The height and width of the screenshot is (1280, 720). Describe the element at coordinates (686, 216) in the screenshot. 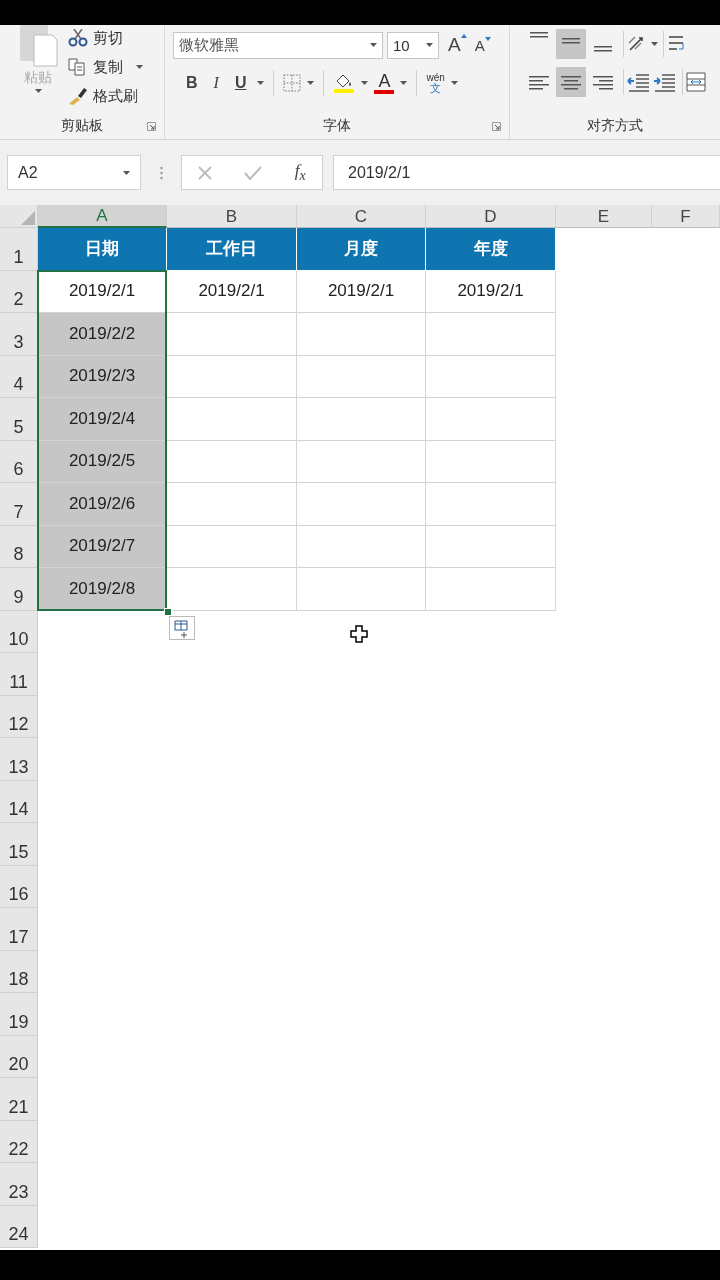

I see `column-header: F` at that location.